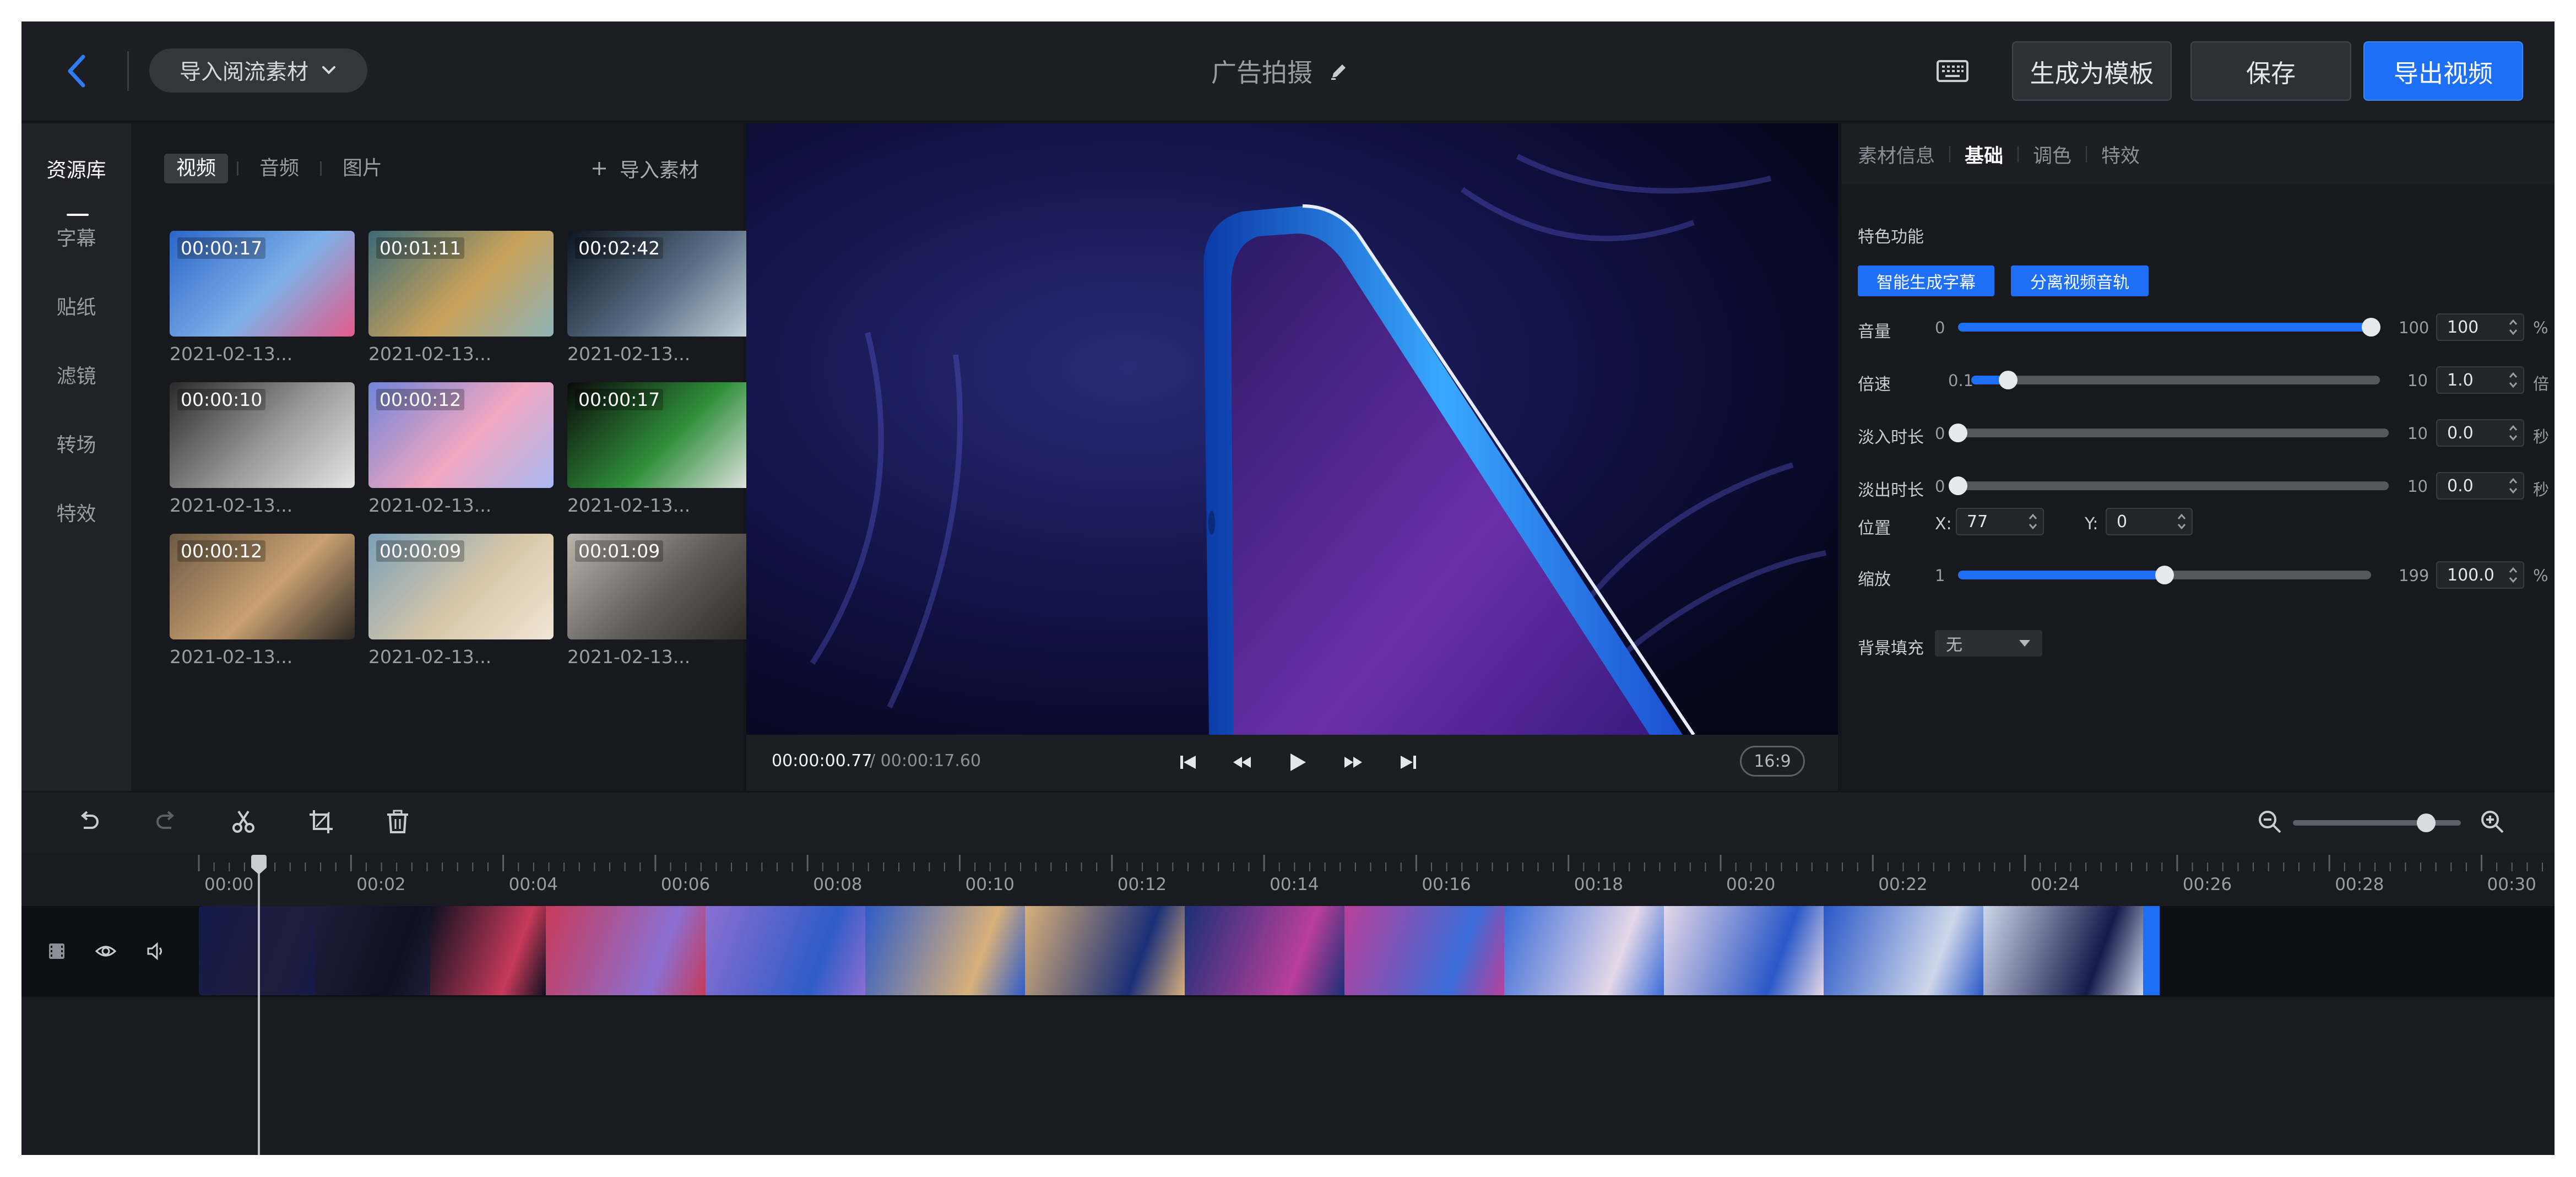 The width and height of the screenshot is (2576, 1177). What do you see at coordinates (321, 822) in the screenshot?
I see `crop-icon` at bounding box center [321, 822].